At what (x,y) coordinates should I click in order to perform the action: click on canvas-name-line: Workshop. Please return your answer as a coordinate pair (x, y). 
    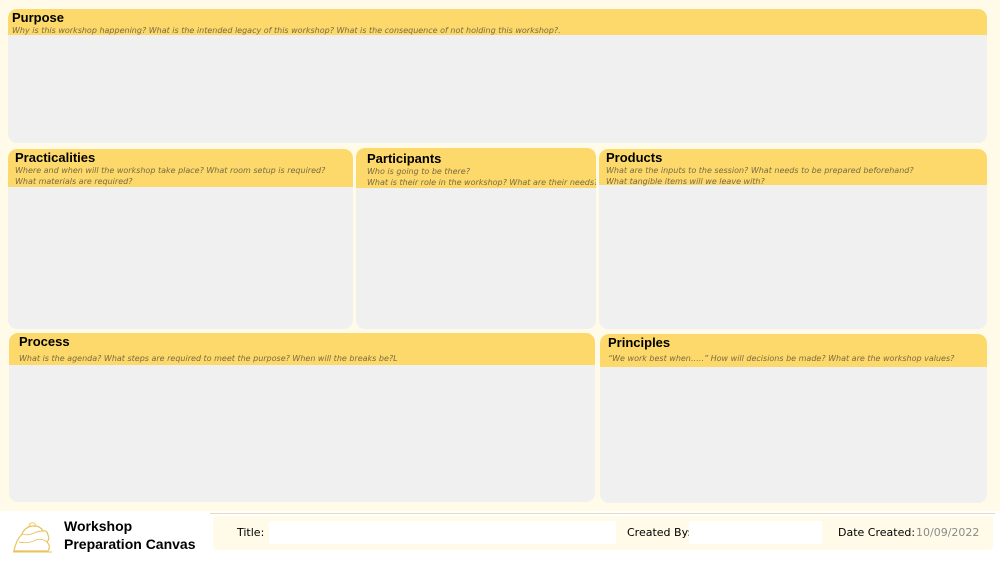
    Looking at the image, I should click on (98, 526).